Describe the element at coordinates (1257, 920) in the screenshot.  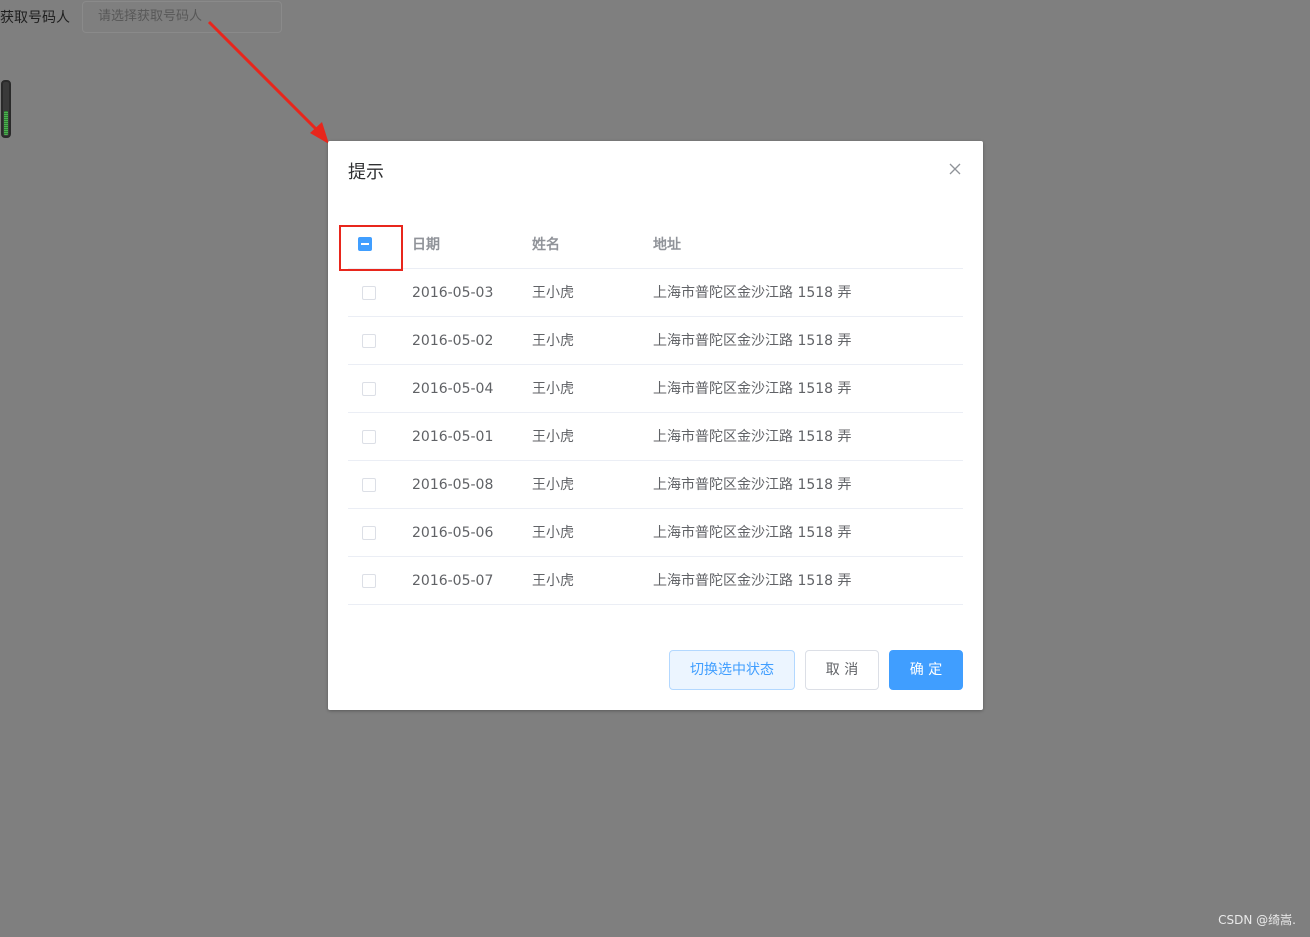
I see `watermark: CSDN @绮嵩.` at that location.